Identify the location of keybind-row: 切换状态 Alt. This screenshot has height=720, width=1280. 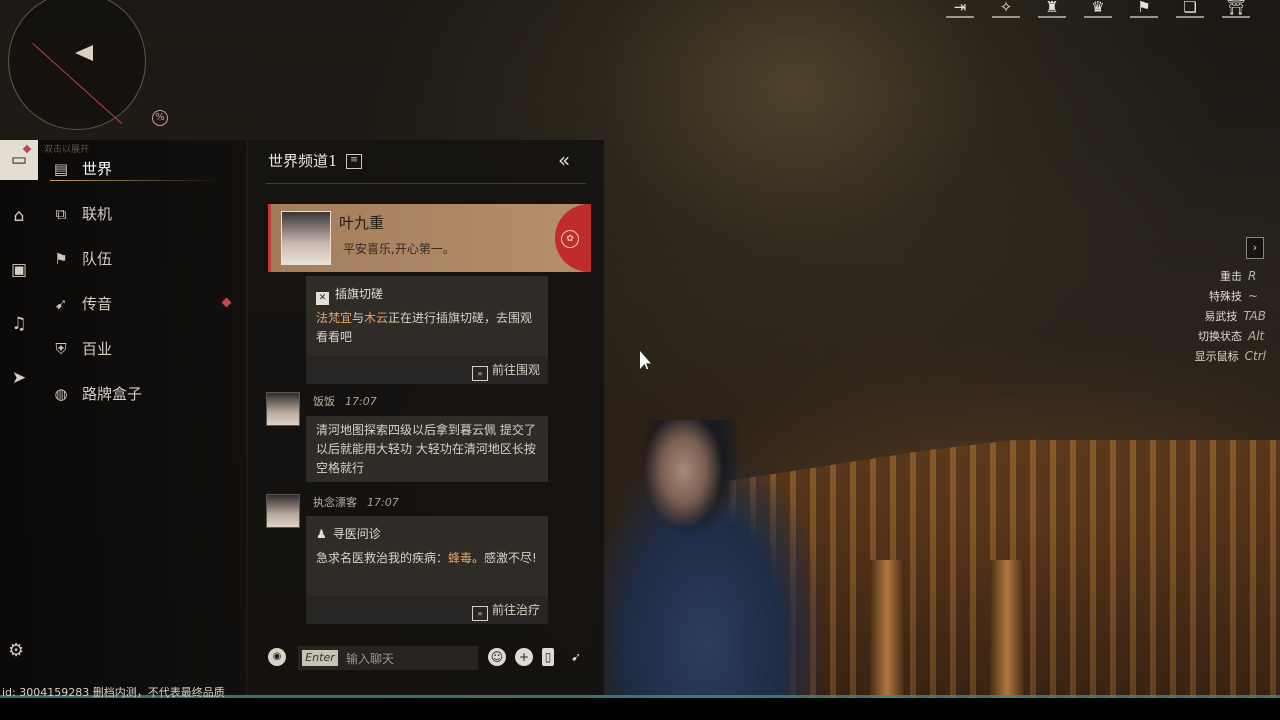
(1231, 336).